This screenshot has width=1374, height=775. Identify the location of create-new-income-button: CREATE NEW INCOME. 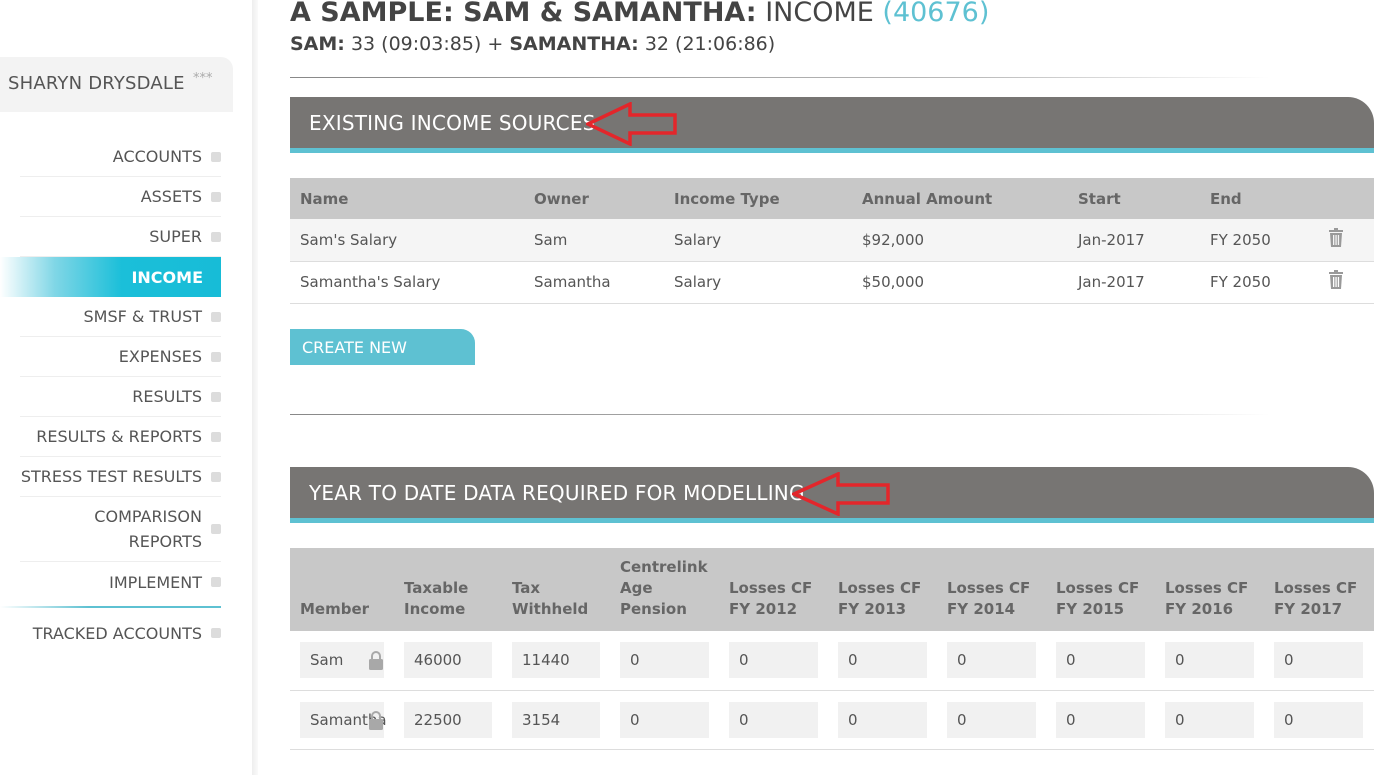
(382, 362).